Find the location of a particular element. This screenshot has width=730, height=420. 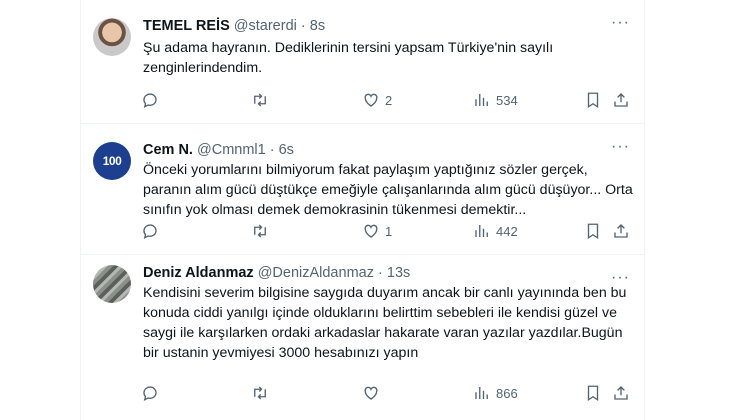

author-name: TEMEL REİS is located at coordinates (186, 26).